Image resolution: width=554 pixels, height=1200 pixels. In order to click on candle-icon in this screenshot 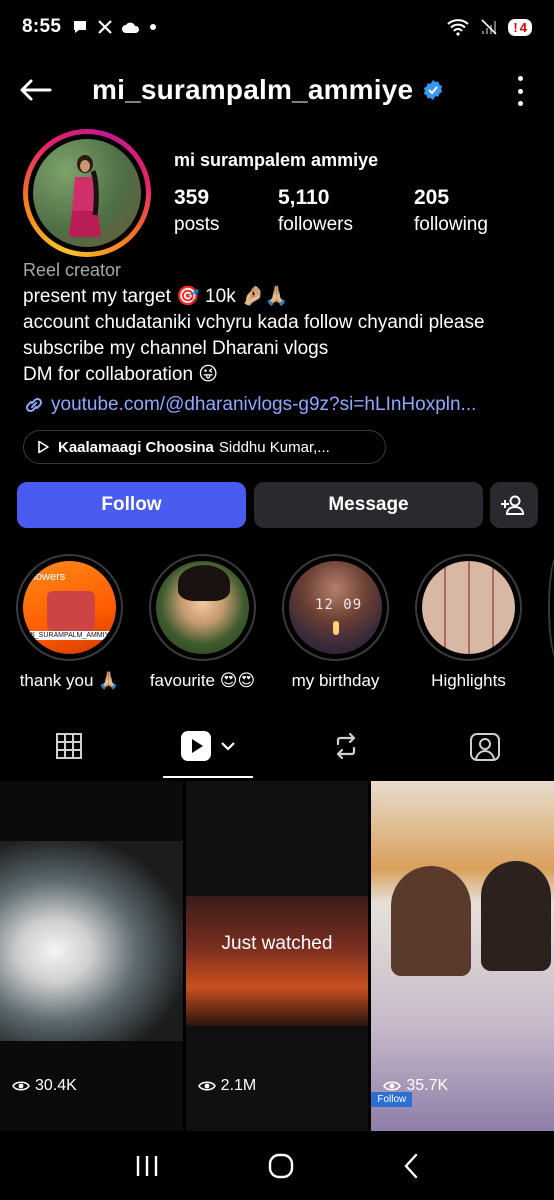, I will do `click(336, 628)`.